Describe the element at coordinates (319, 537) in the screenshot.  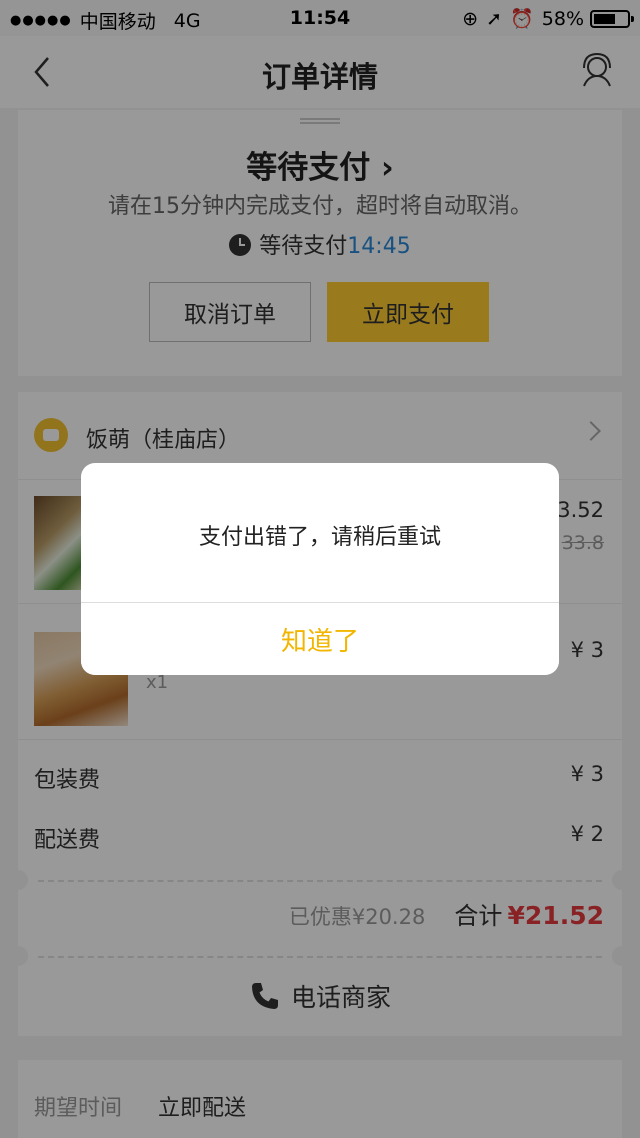
I see `dialog-message: 支付出错了，请稍后重试` at that location.